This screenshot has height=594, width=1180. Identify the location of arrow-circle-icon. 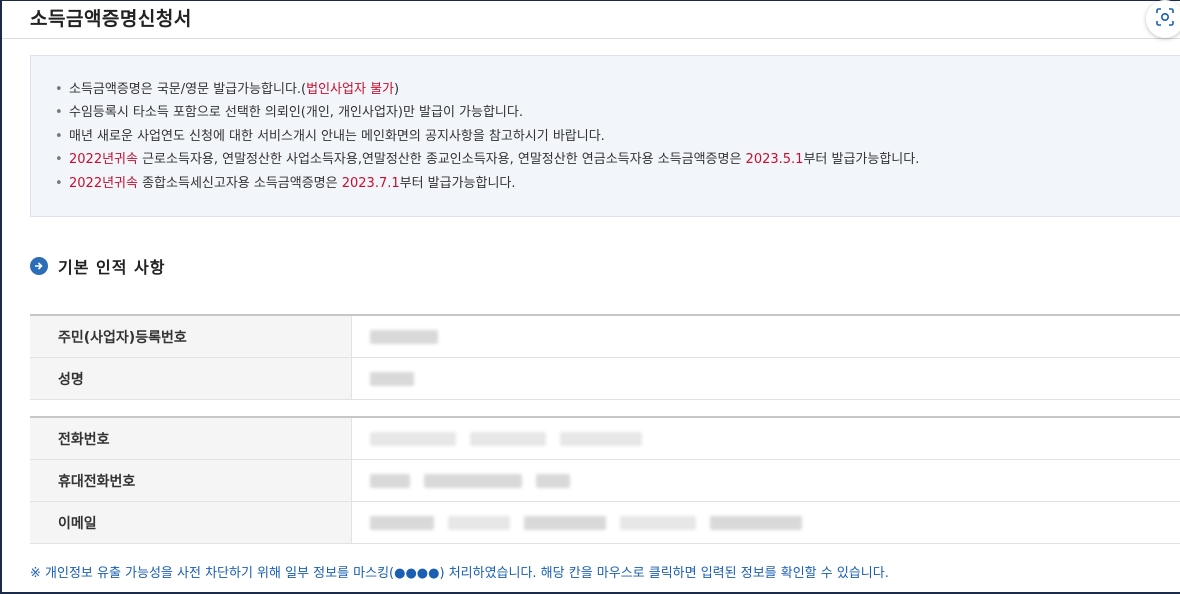
(39, 266).